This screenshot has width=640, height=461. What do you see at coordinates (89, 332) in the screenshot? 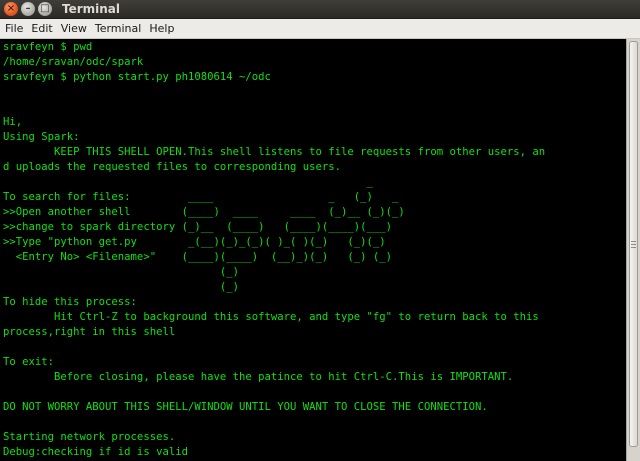
I see `terminal-line: process,right in this shell` at bounding box center [89, 332].